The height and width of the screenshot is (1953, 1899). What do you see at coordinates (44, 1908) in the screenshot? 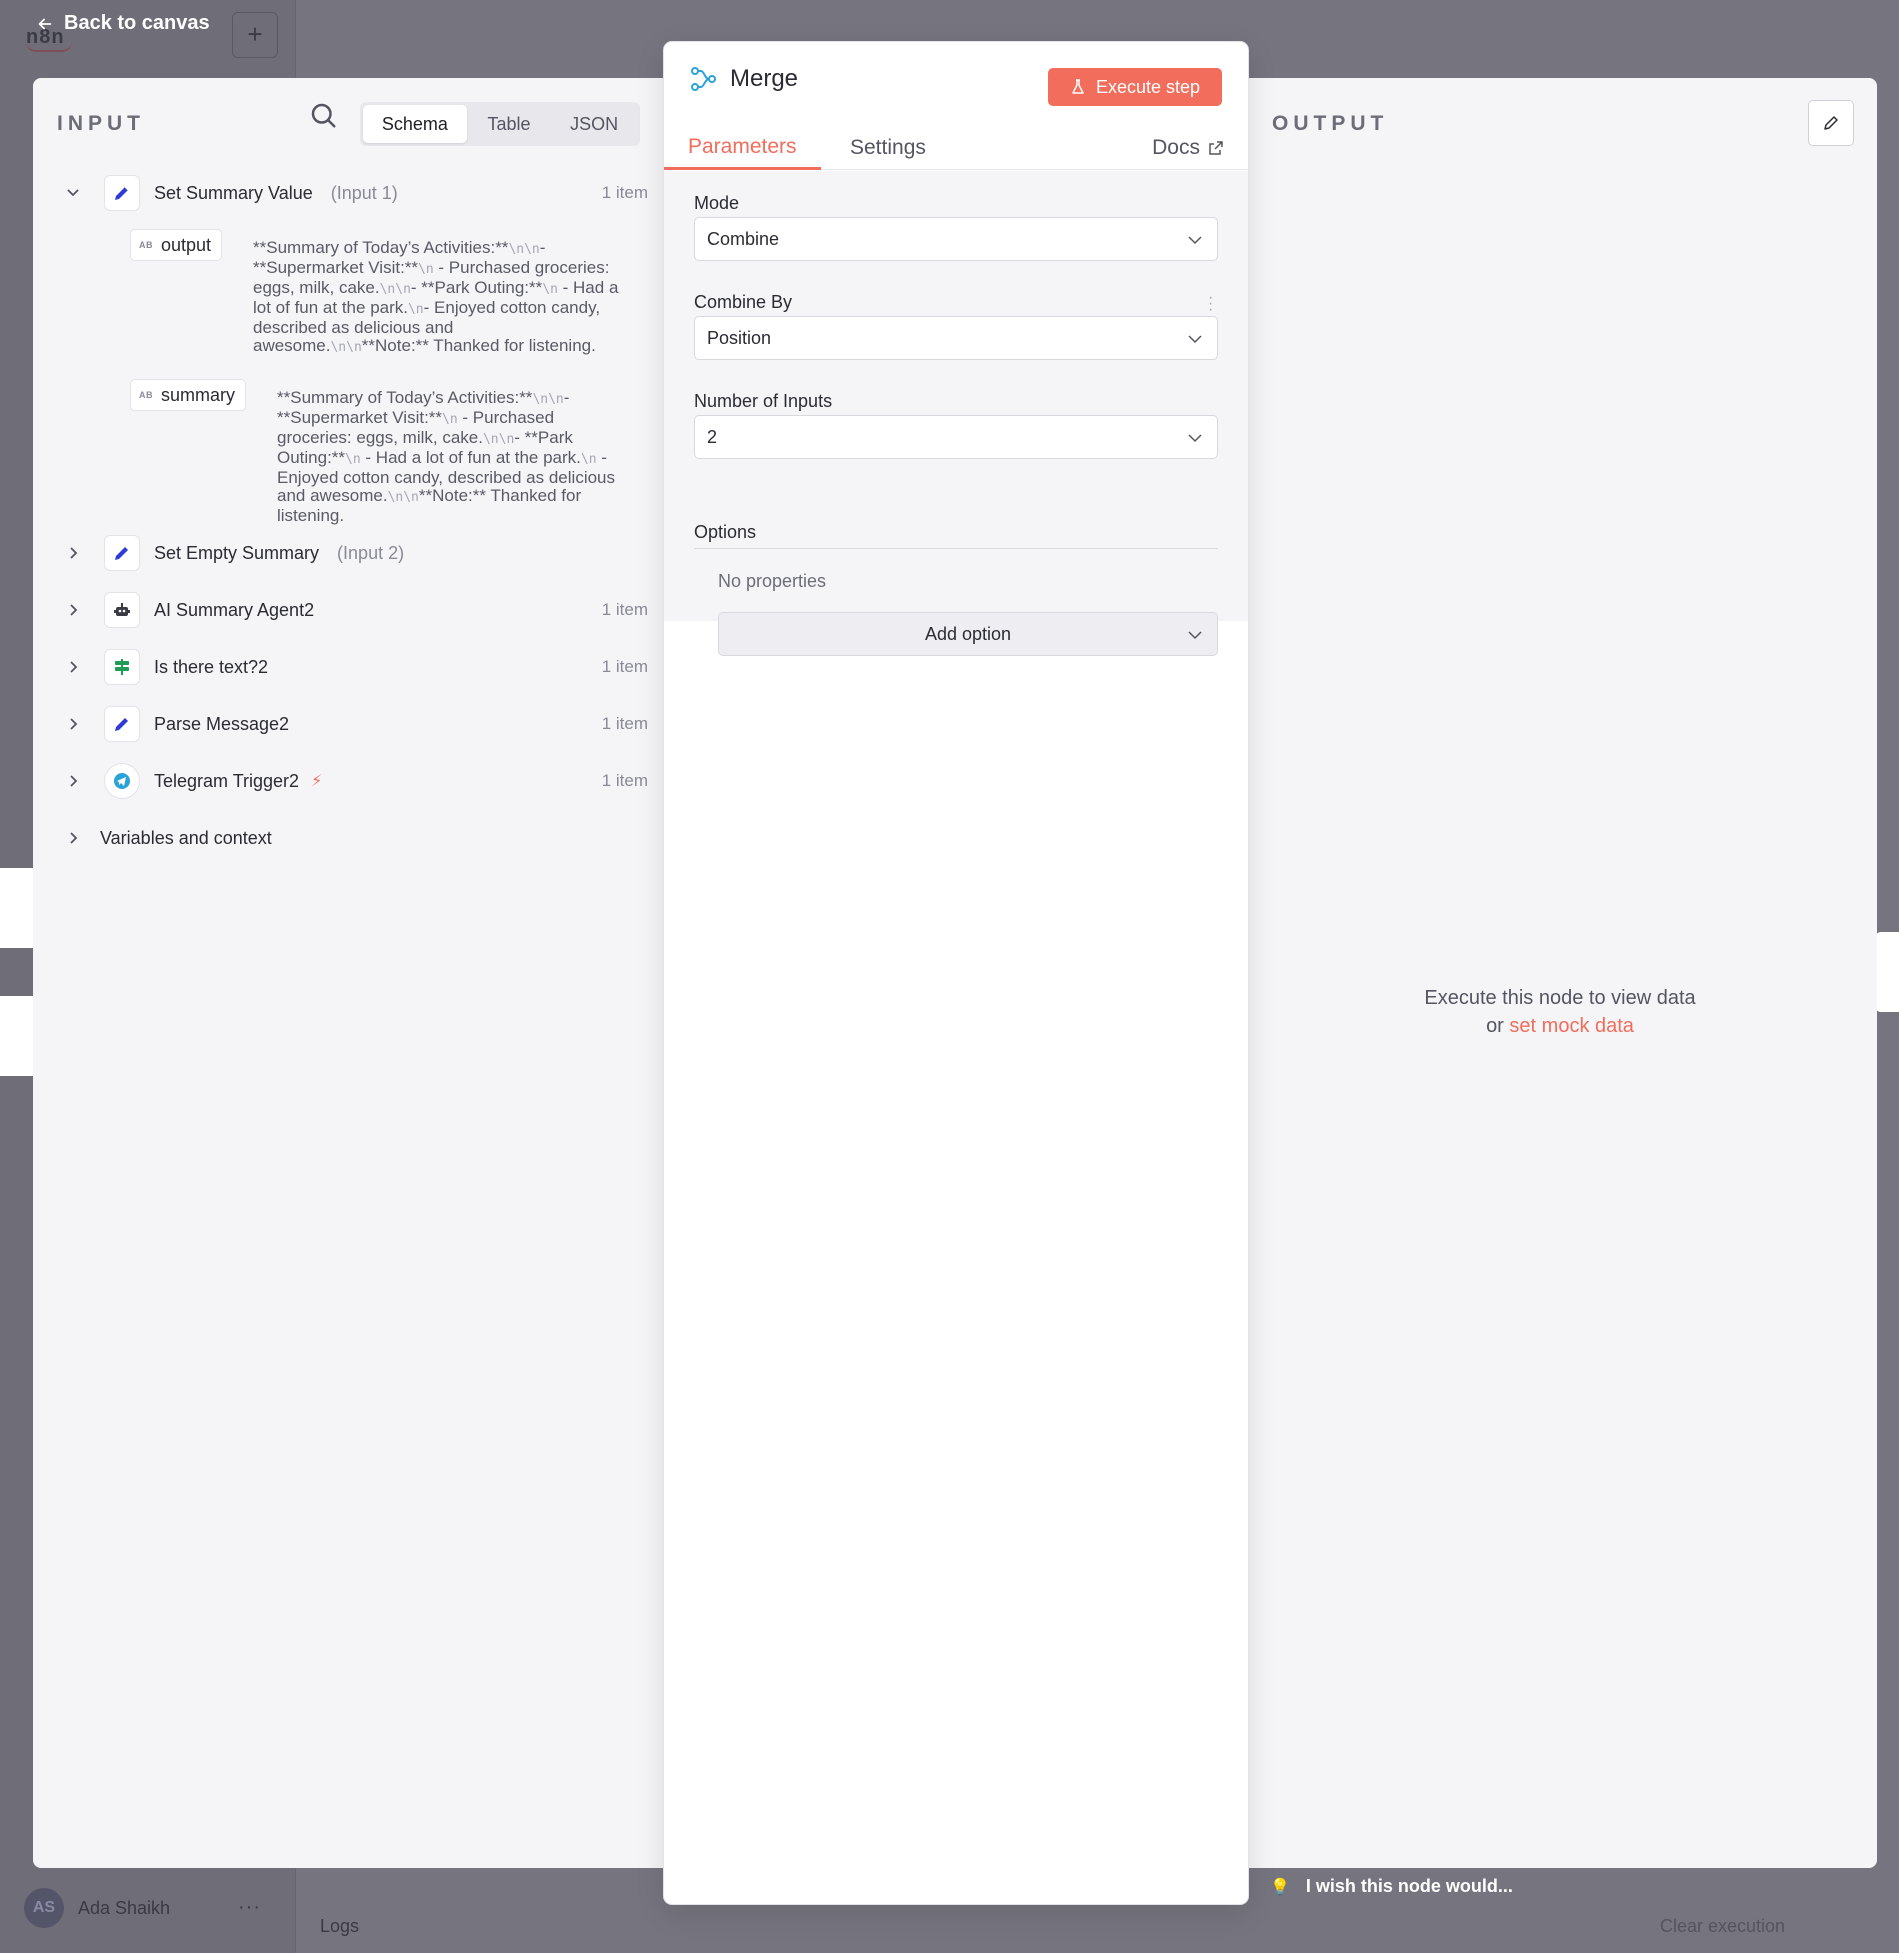
I see `avatar: AS` at bounding box center [44, 1908].